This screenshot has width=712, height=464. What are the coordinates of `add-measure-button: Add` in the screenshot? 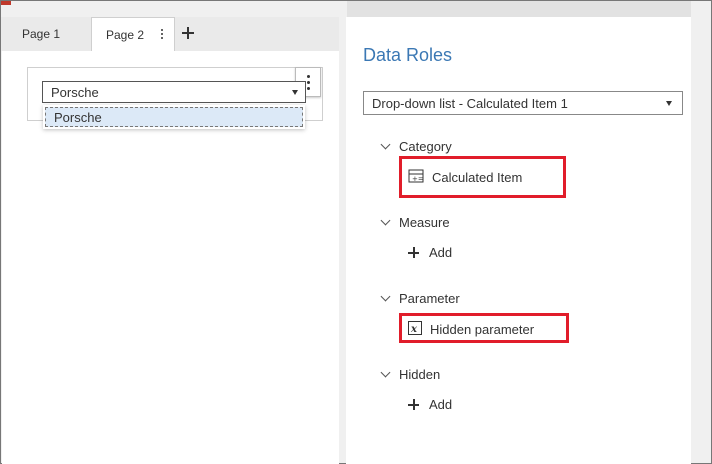 It's located at (430, 252).